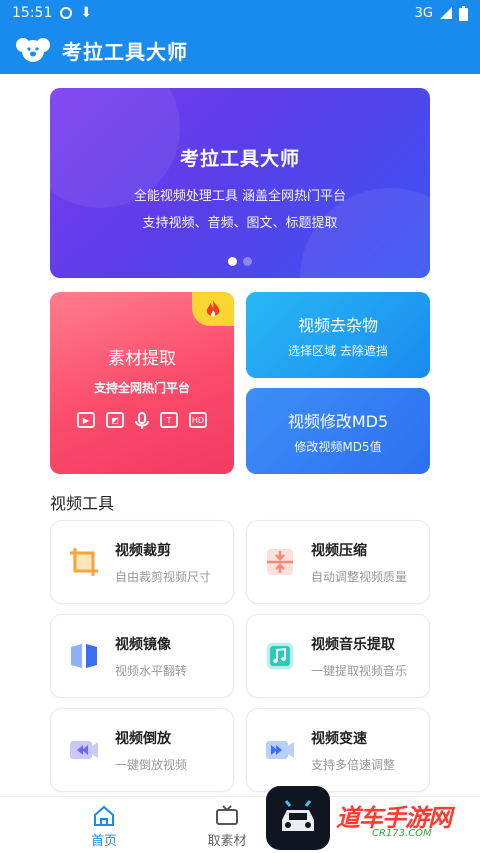 The height and width of the screenshot is (853, 480). Describe the element at coordinates (86, 13) in the screenshot. I see `download-icon: ⬇` at that location.